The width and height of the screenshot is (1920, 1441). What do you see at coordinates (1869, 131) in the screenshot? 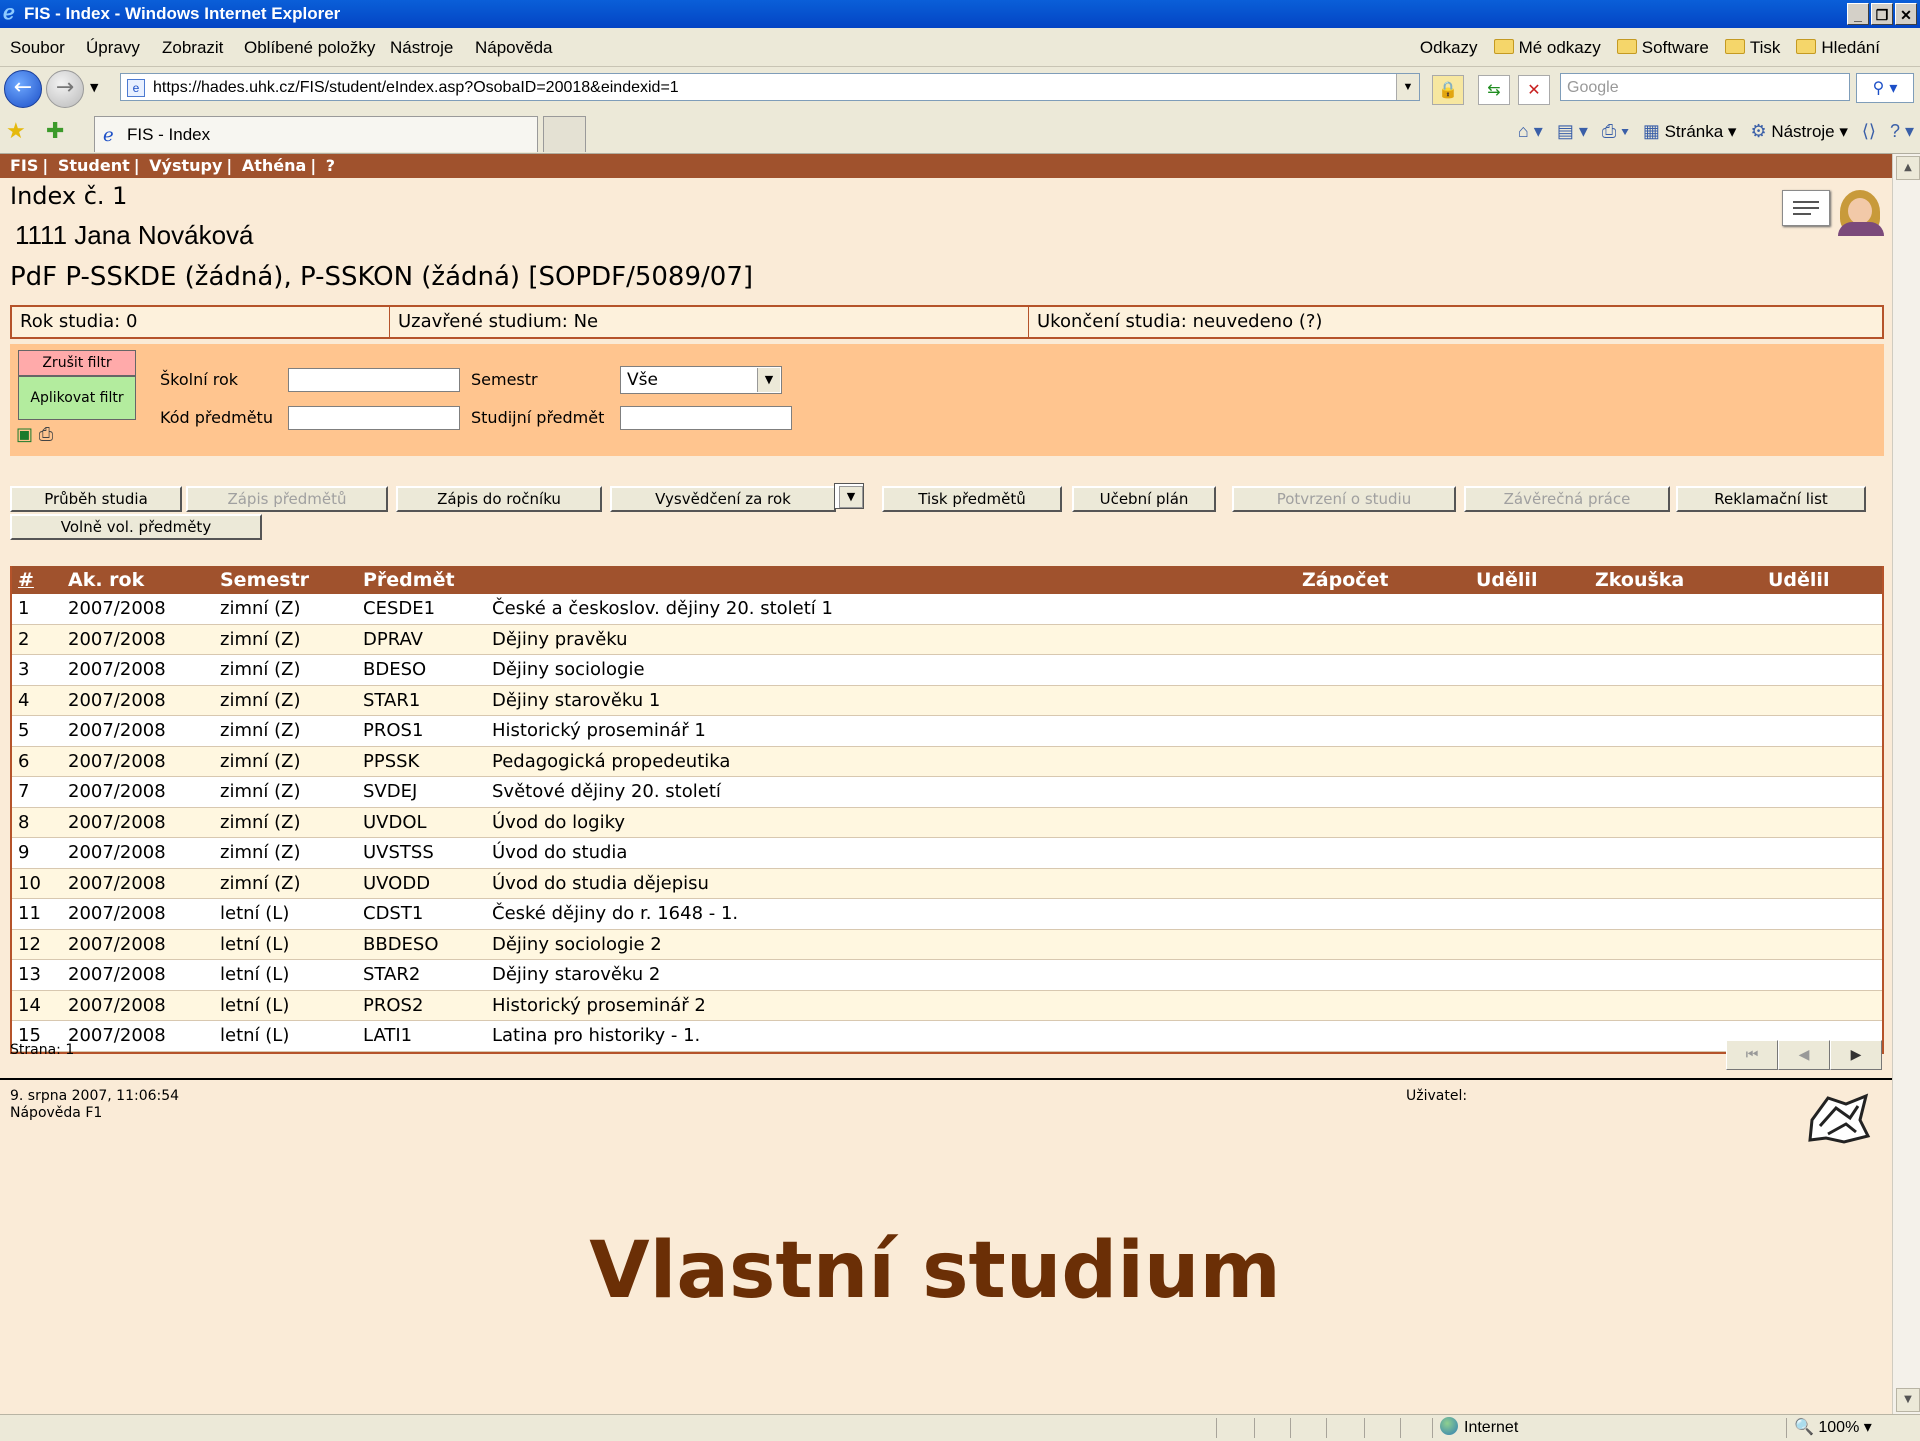
I see `research-icon: ⟨⟩` at bounding box center [1869, 131].